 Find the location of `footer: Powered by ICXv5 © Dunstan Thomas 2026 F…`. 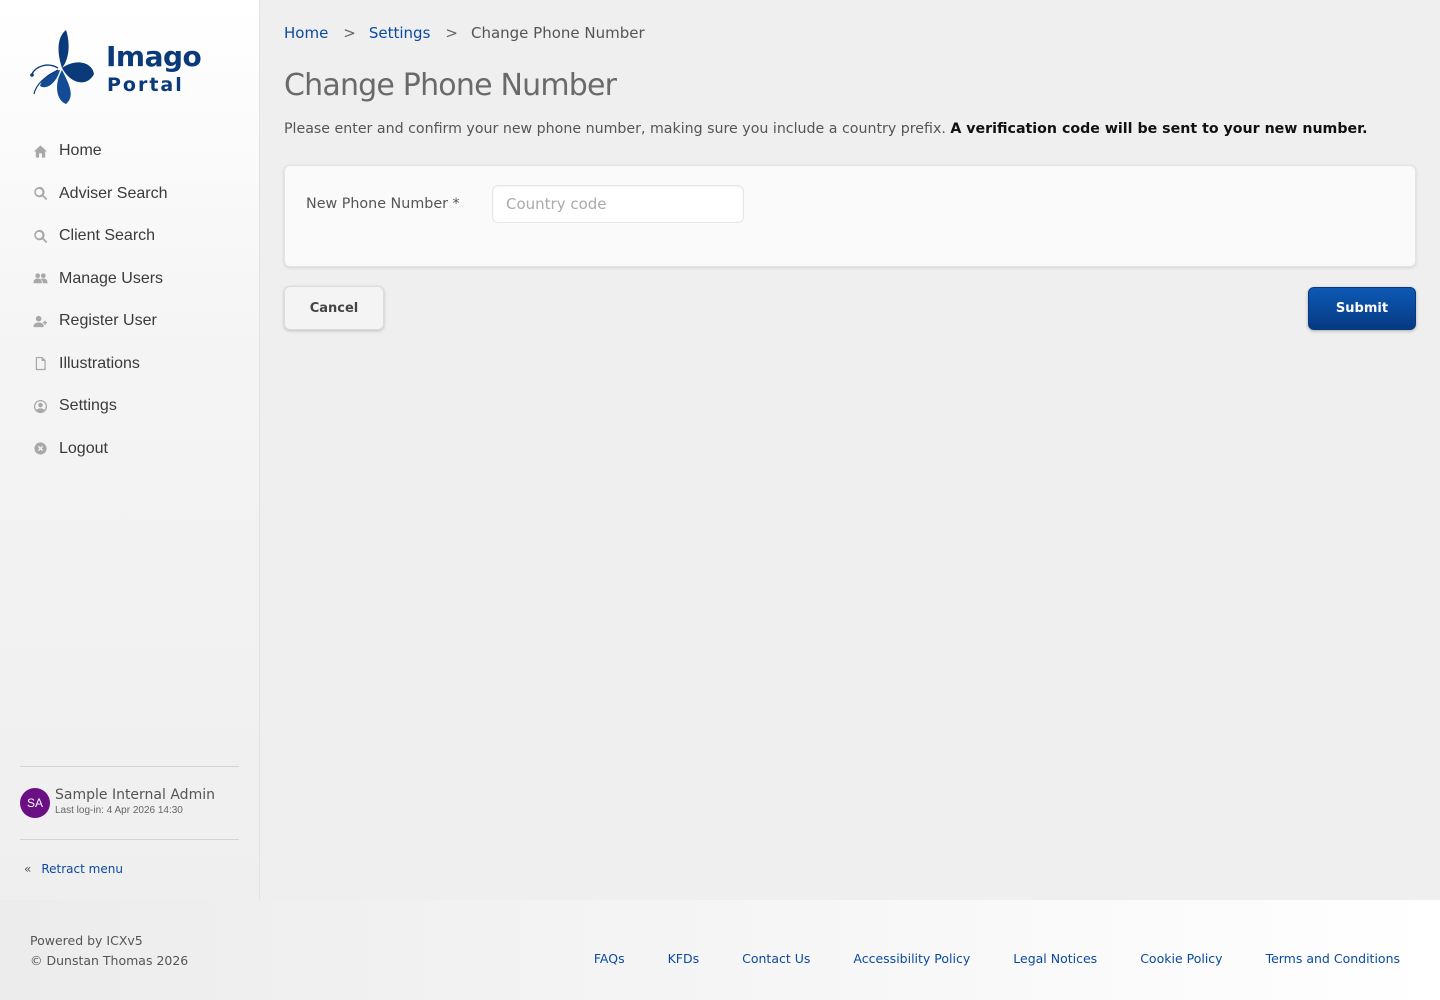

footer: Powered by ICXv5 © Dunstan Thomas 2026 F… is located at coordinates (720, 950).